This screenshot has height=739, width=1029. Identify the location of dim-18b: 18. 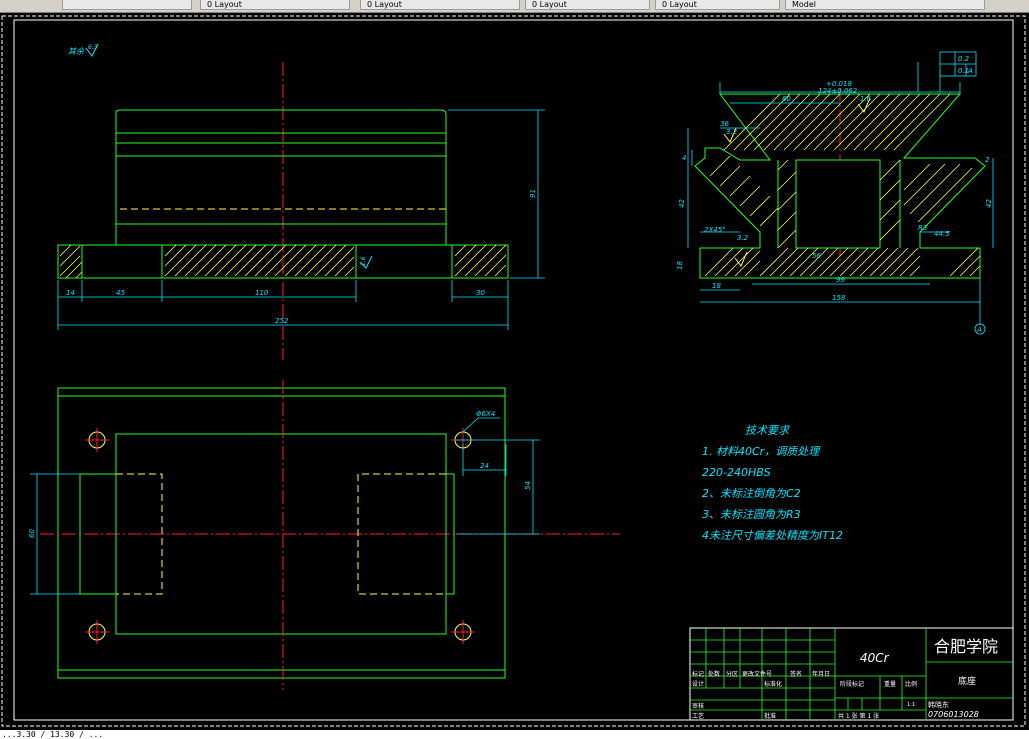
(716, 286).